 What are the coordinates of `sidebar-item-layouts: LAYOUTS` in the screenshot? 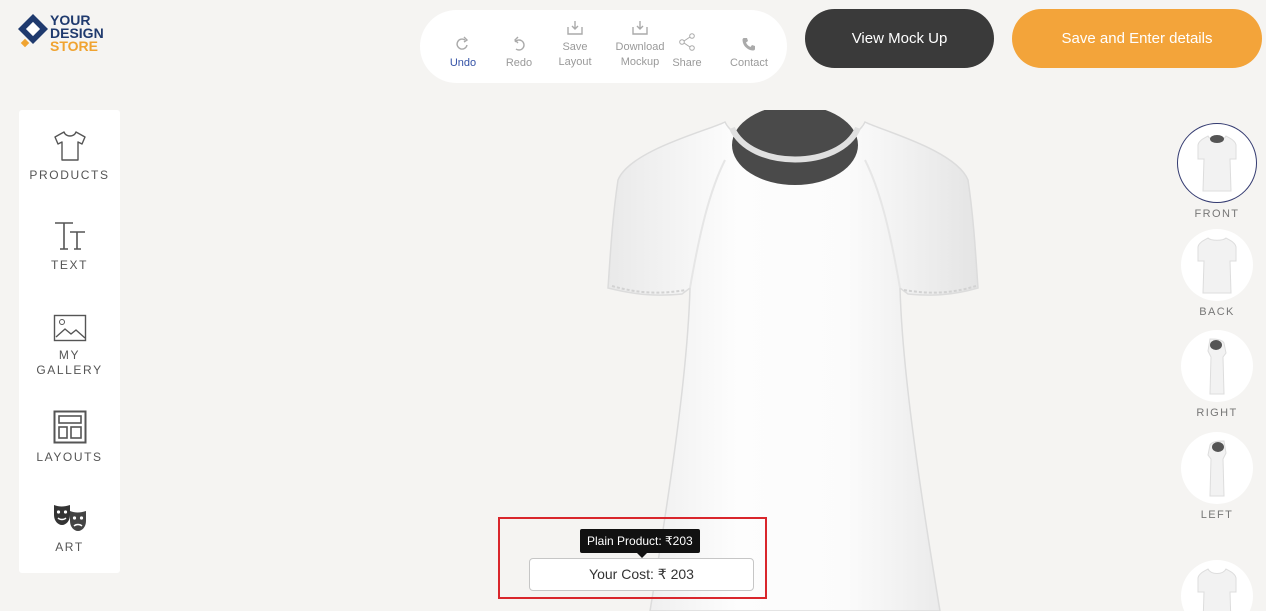 It's located at (69, 437).